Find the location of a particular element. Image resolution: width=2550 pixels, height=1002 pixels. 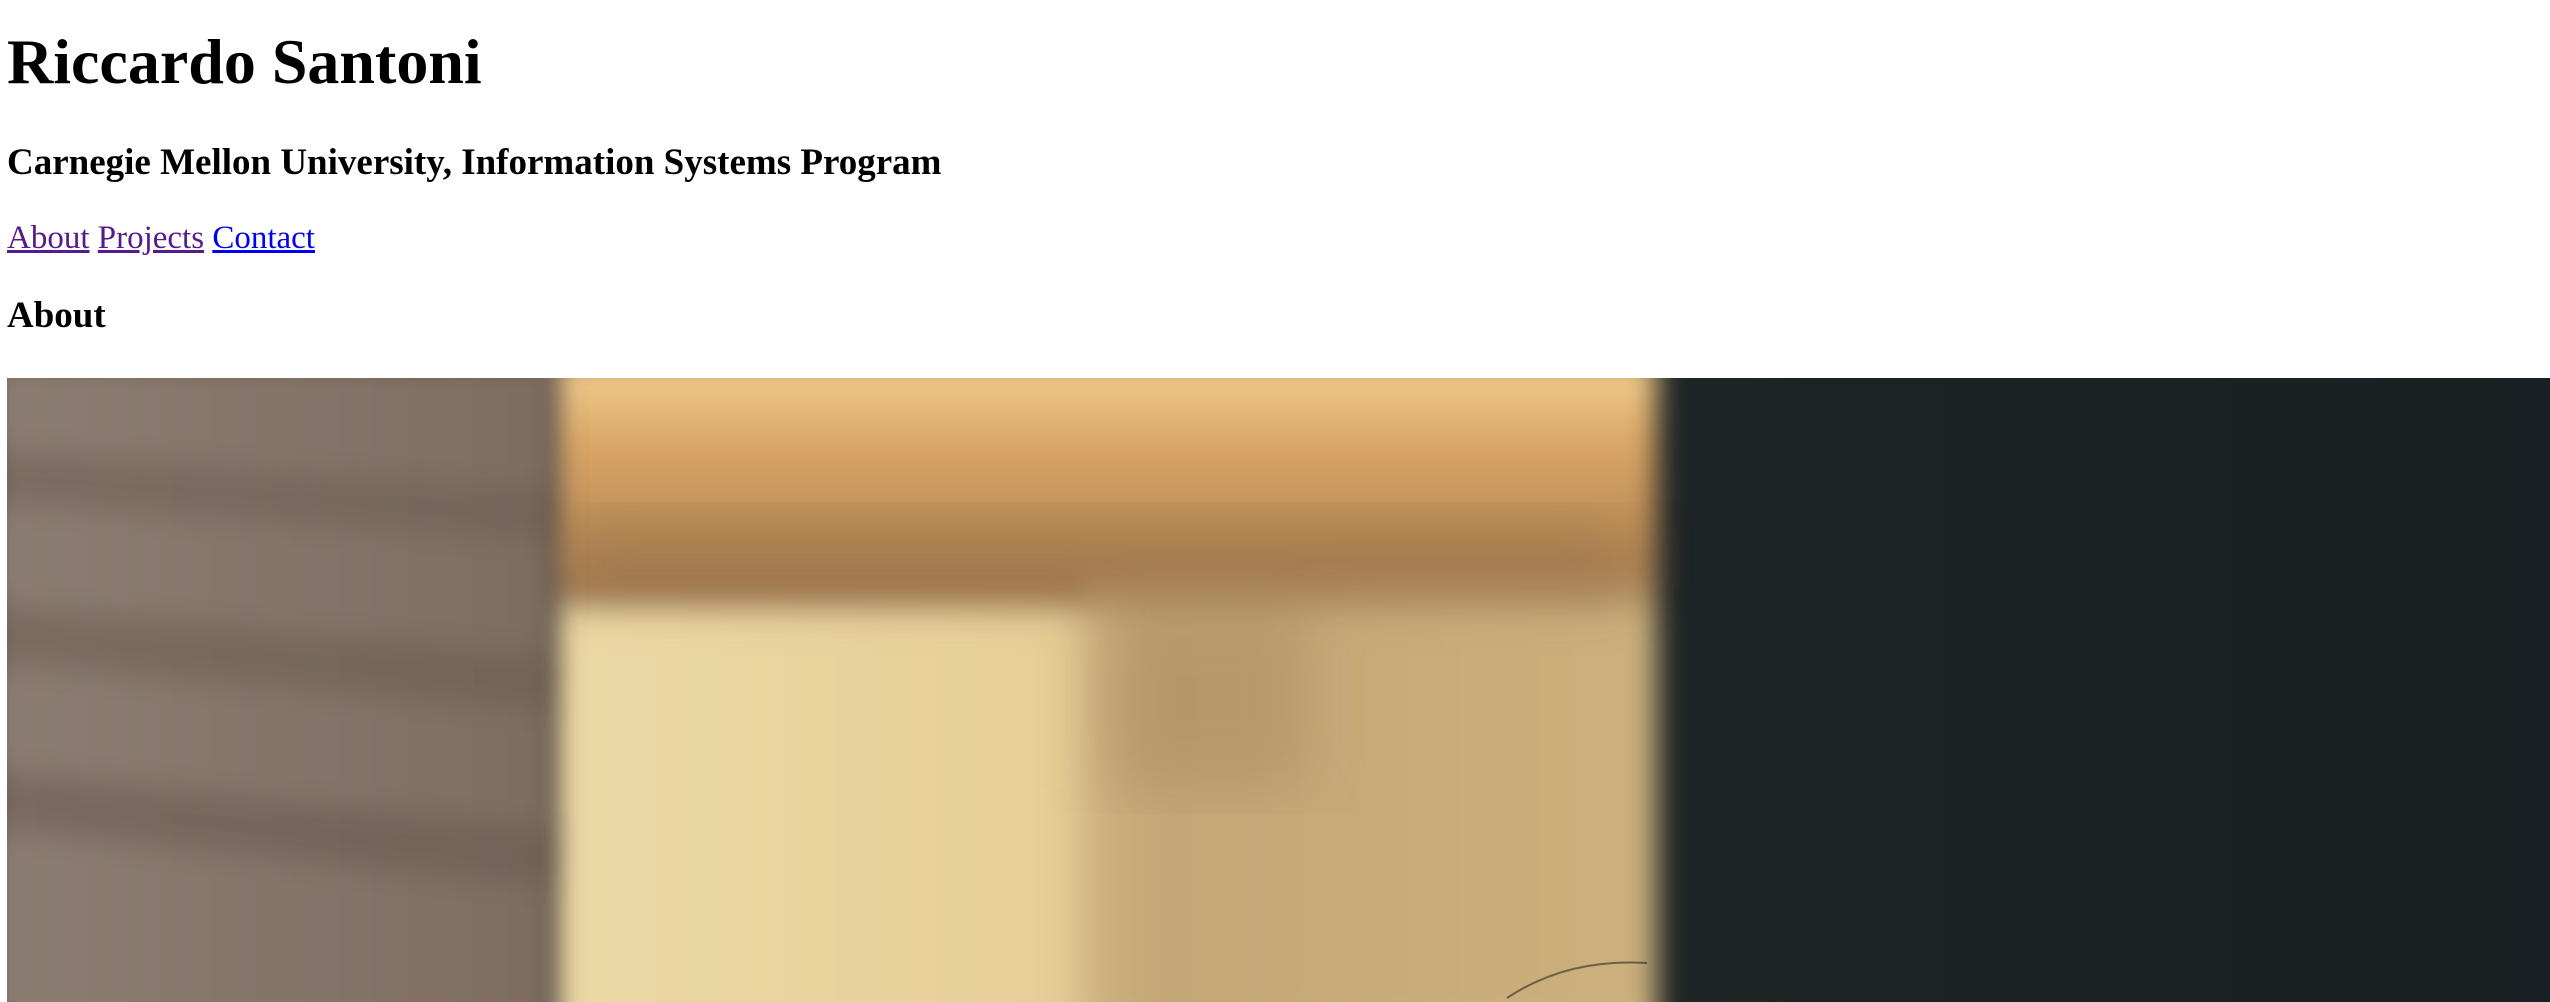

nav-bar: About Projects Contact is located at coordinates (161, 238).